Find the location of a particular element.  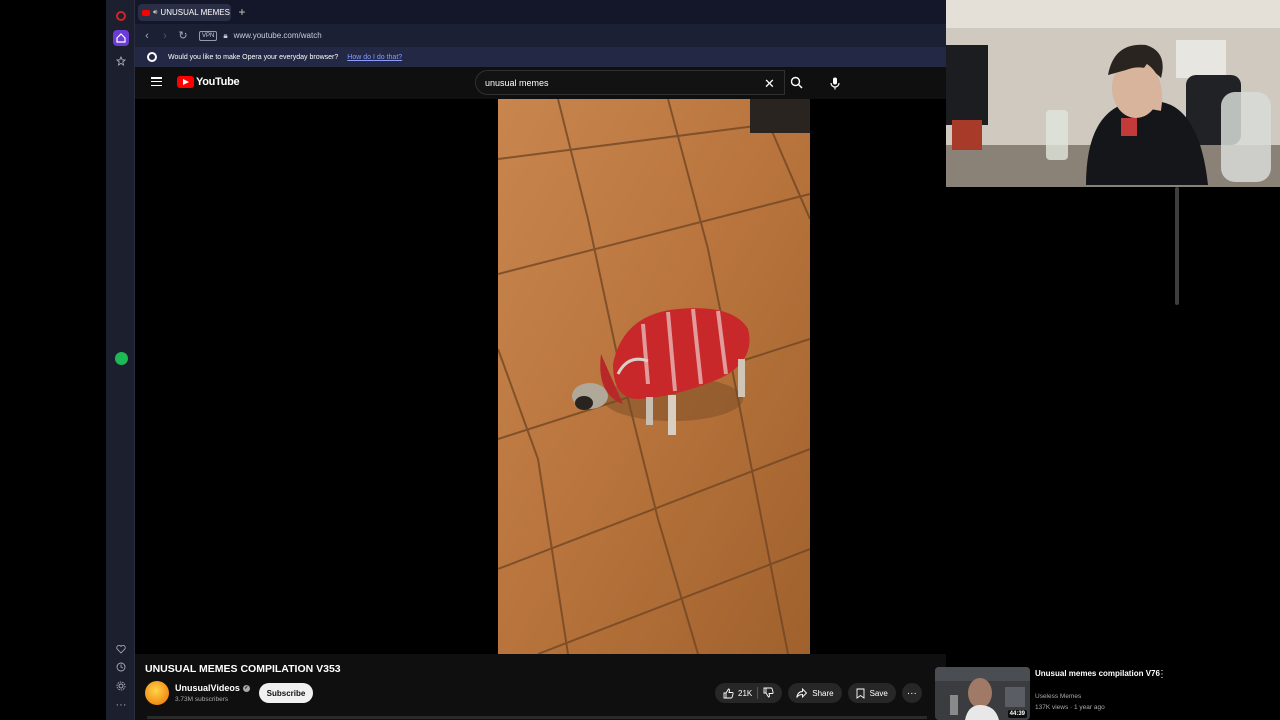

star-icon is located at coordinates (121, 61).